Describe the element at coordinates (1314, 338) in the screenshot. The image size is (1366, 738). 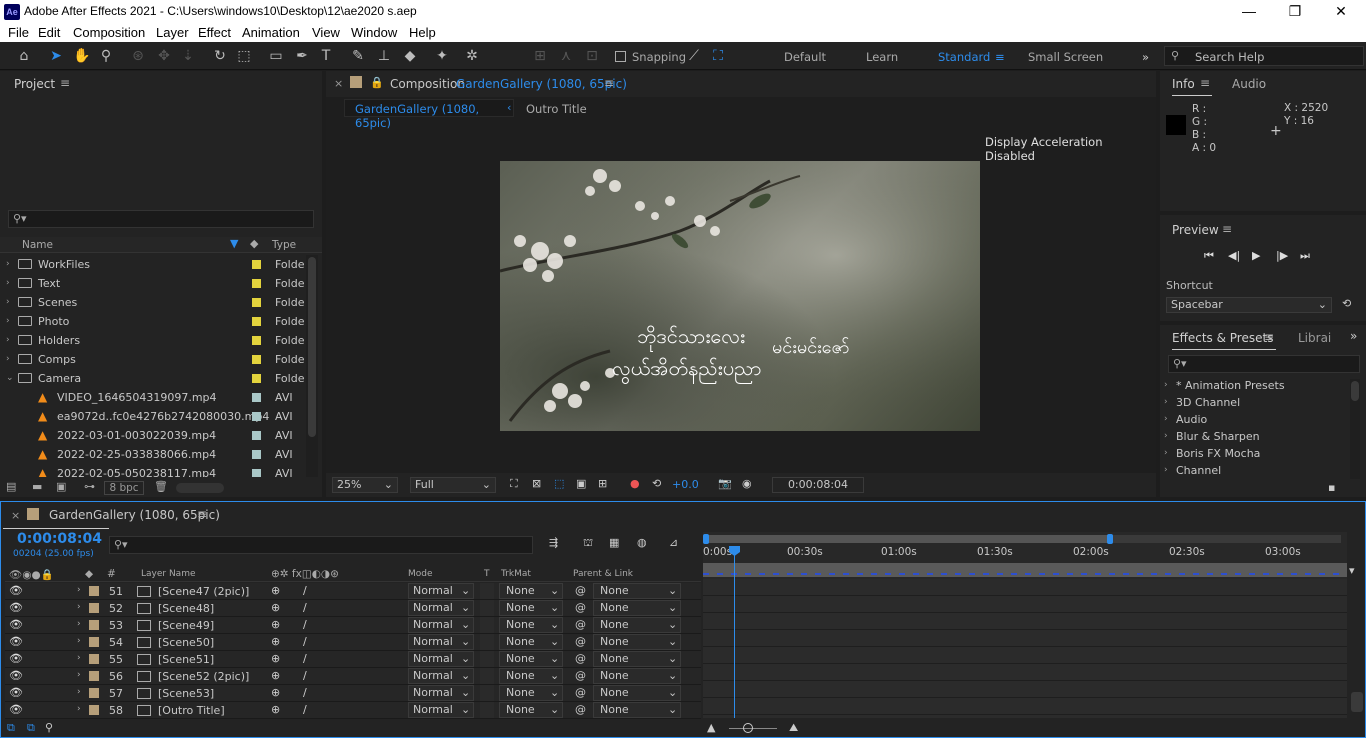
I see `tab-libraries: Librai` at that location.